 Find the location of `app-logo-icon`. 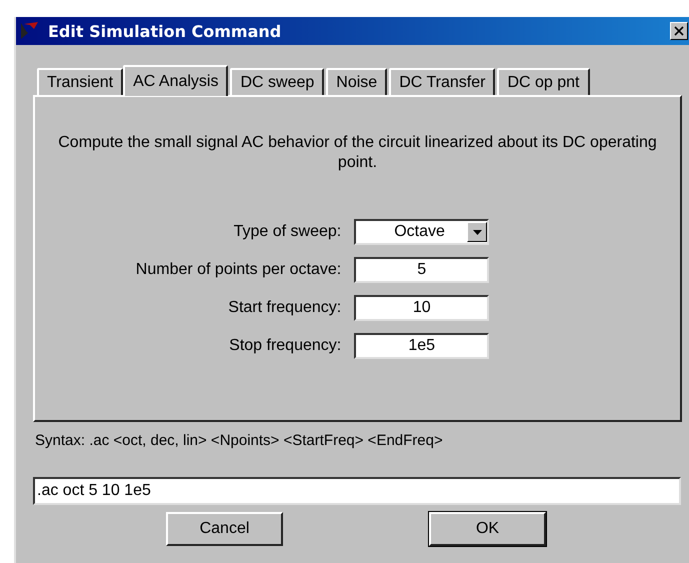

app-logo-icon is located at coordinates (30, 31).